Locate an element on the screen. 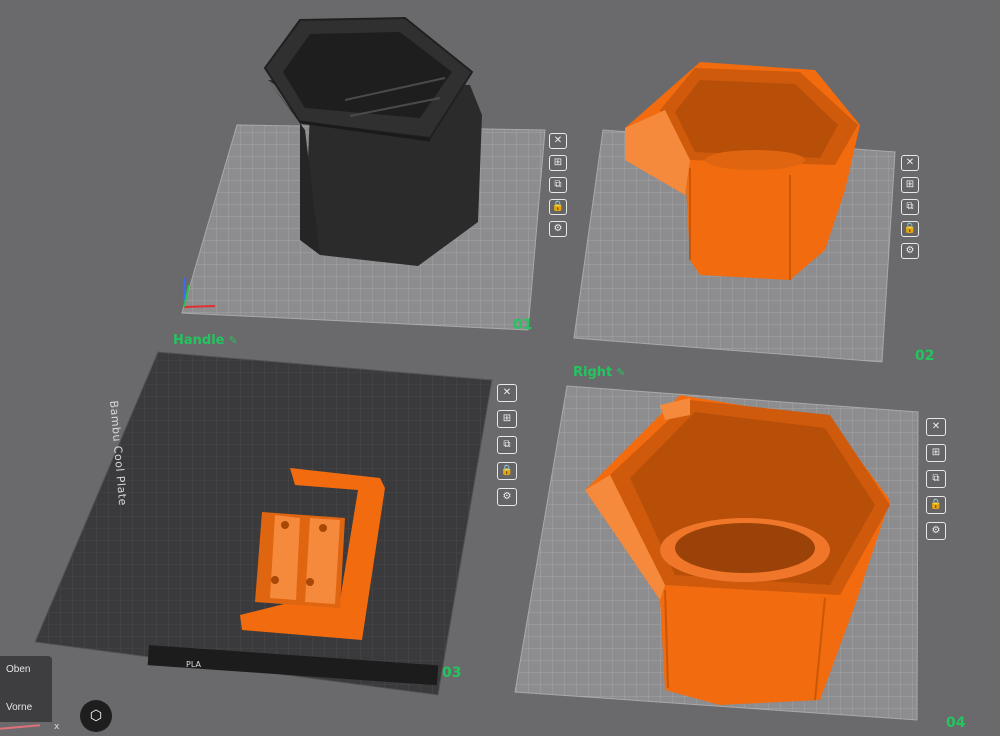  plate-name-text: Right is located at coordinates (593, 372).